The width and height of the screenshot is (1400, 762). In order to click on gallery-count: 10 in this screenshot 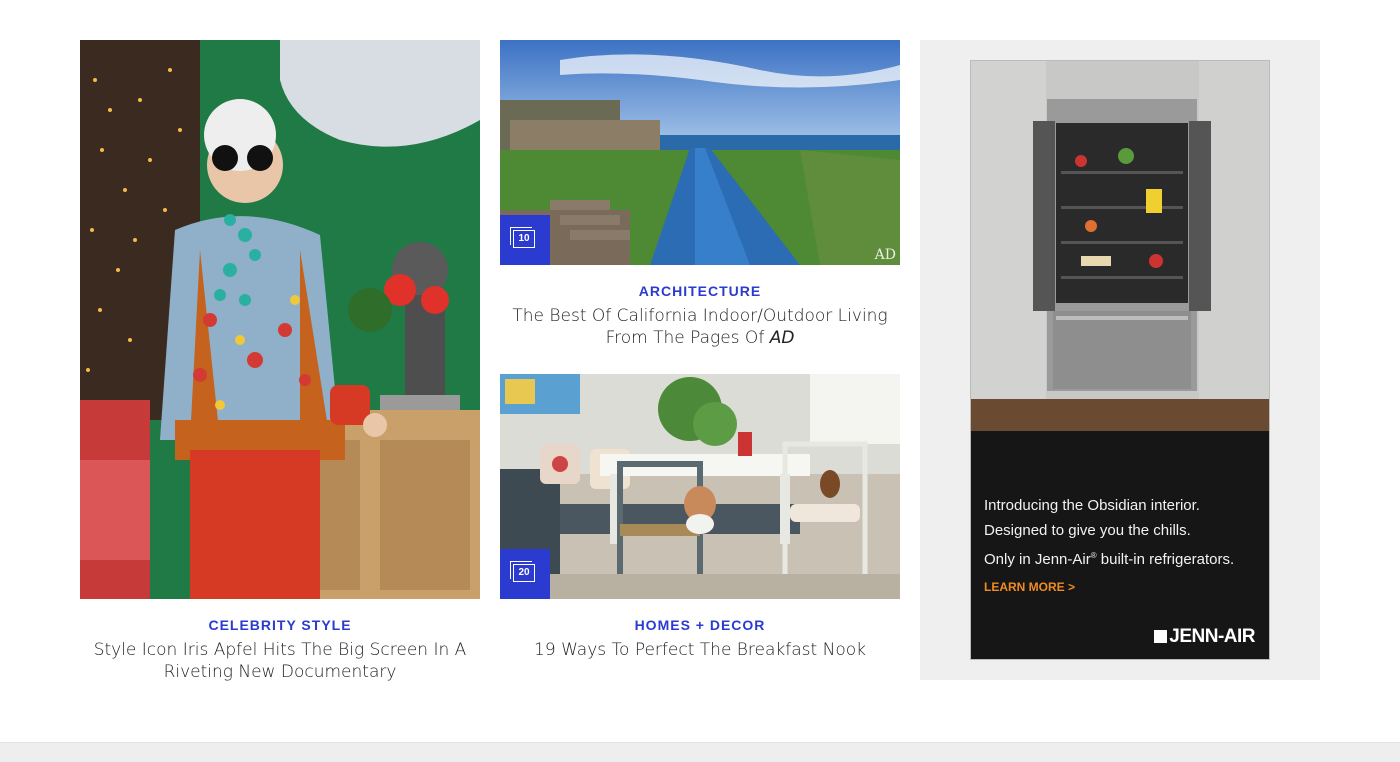, I will do `click(524, 238)`.